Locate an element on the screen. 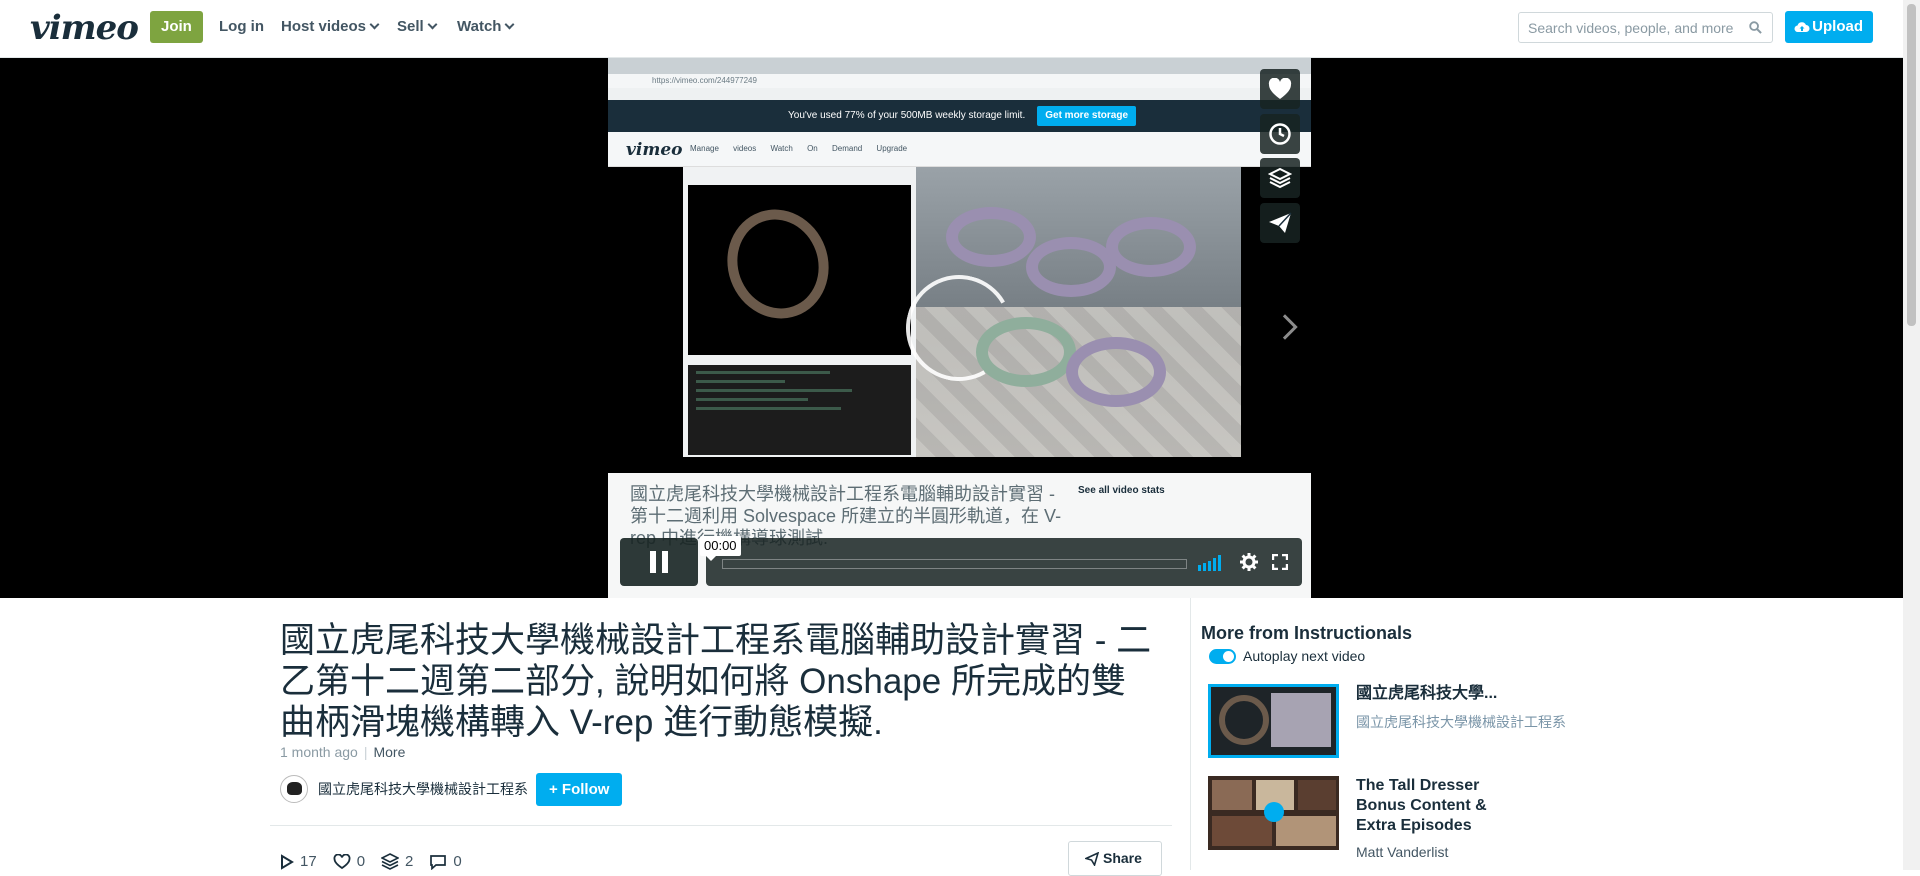 This screenshot has height=876, width=1920. embedded-storage-button: Get more storage is located at coordinates (1087, 116).